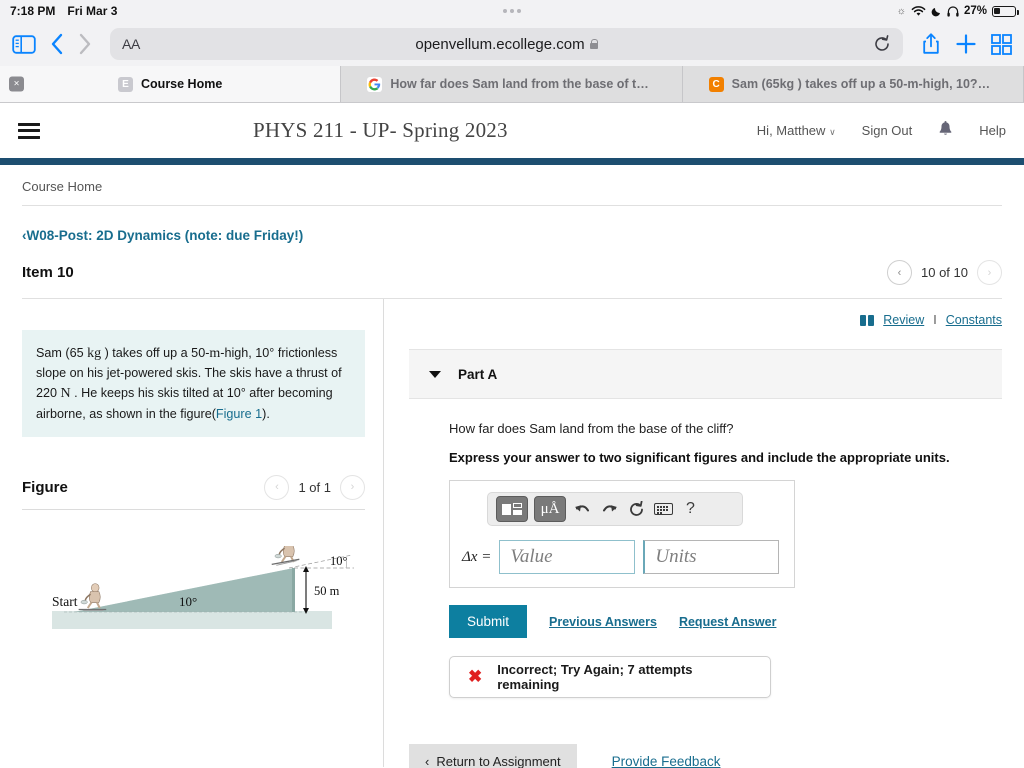 The image size is (1024, 768). I want to click on help-link: Help, so click(992, 130).